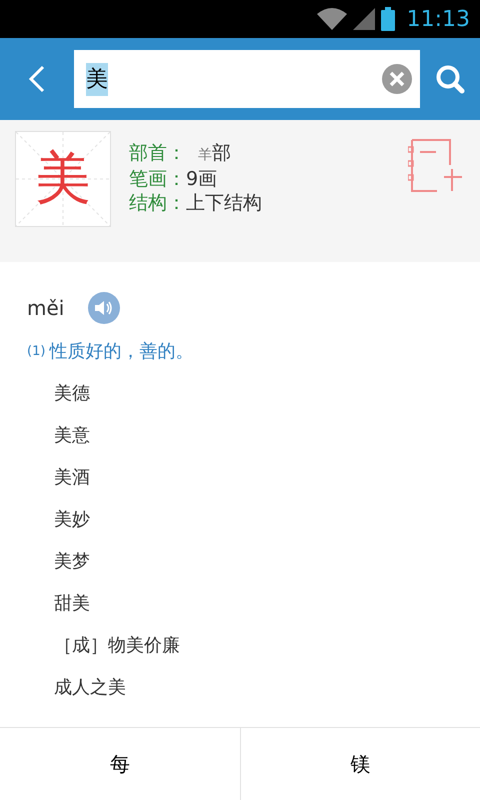 The height and width of the screenshot is (800, 480). Describe the element at coordinates (37, 79) in the screenshot. I see `back-icon` at that location.